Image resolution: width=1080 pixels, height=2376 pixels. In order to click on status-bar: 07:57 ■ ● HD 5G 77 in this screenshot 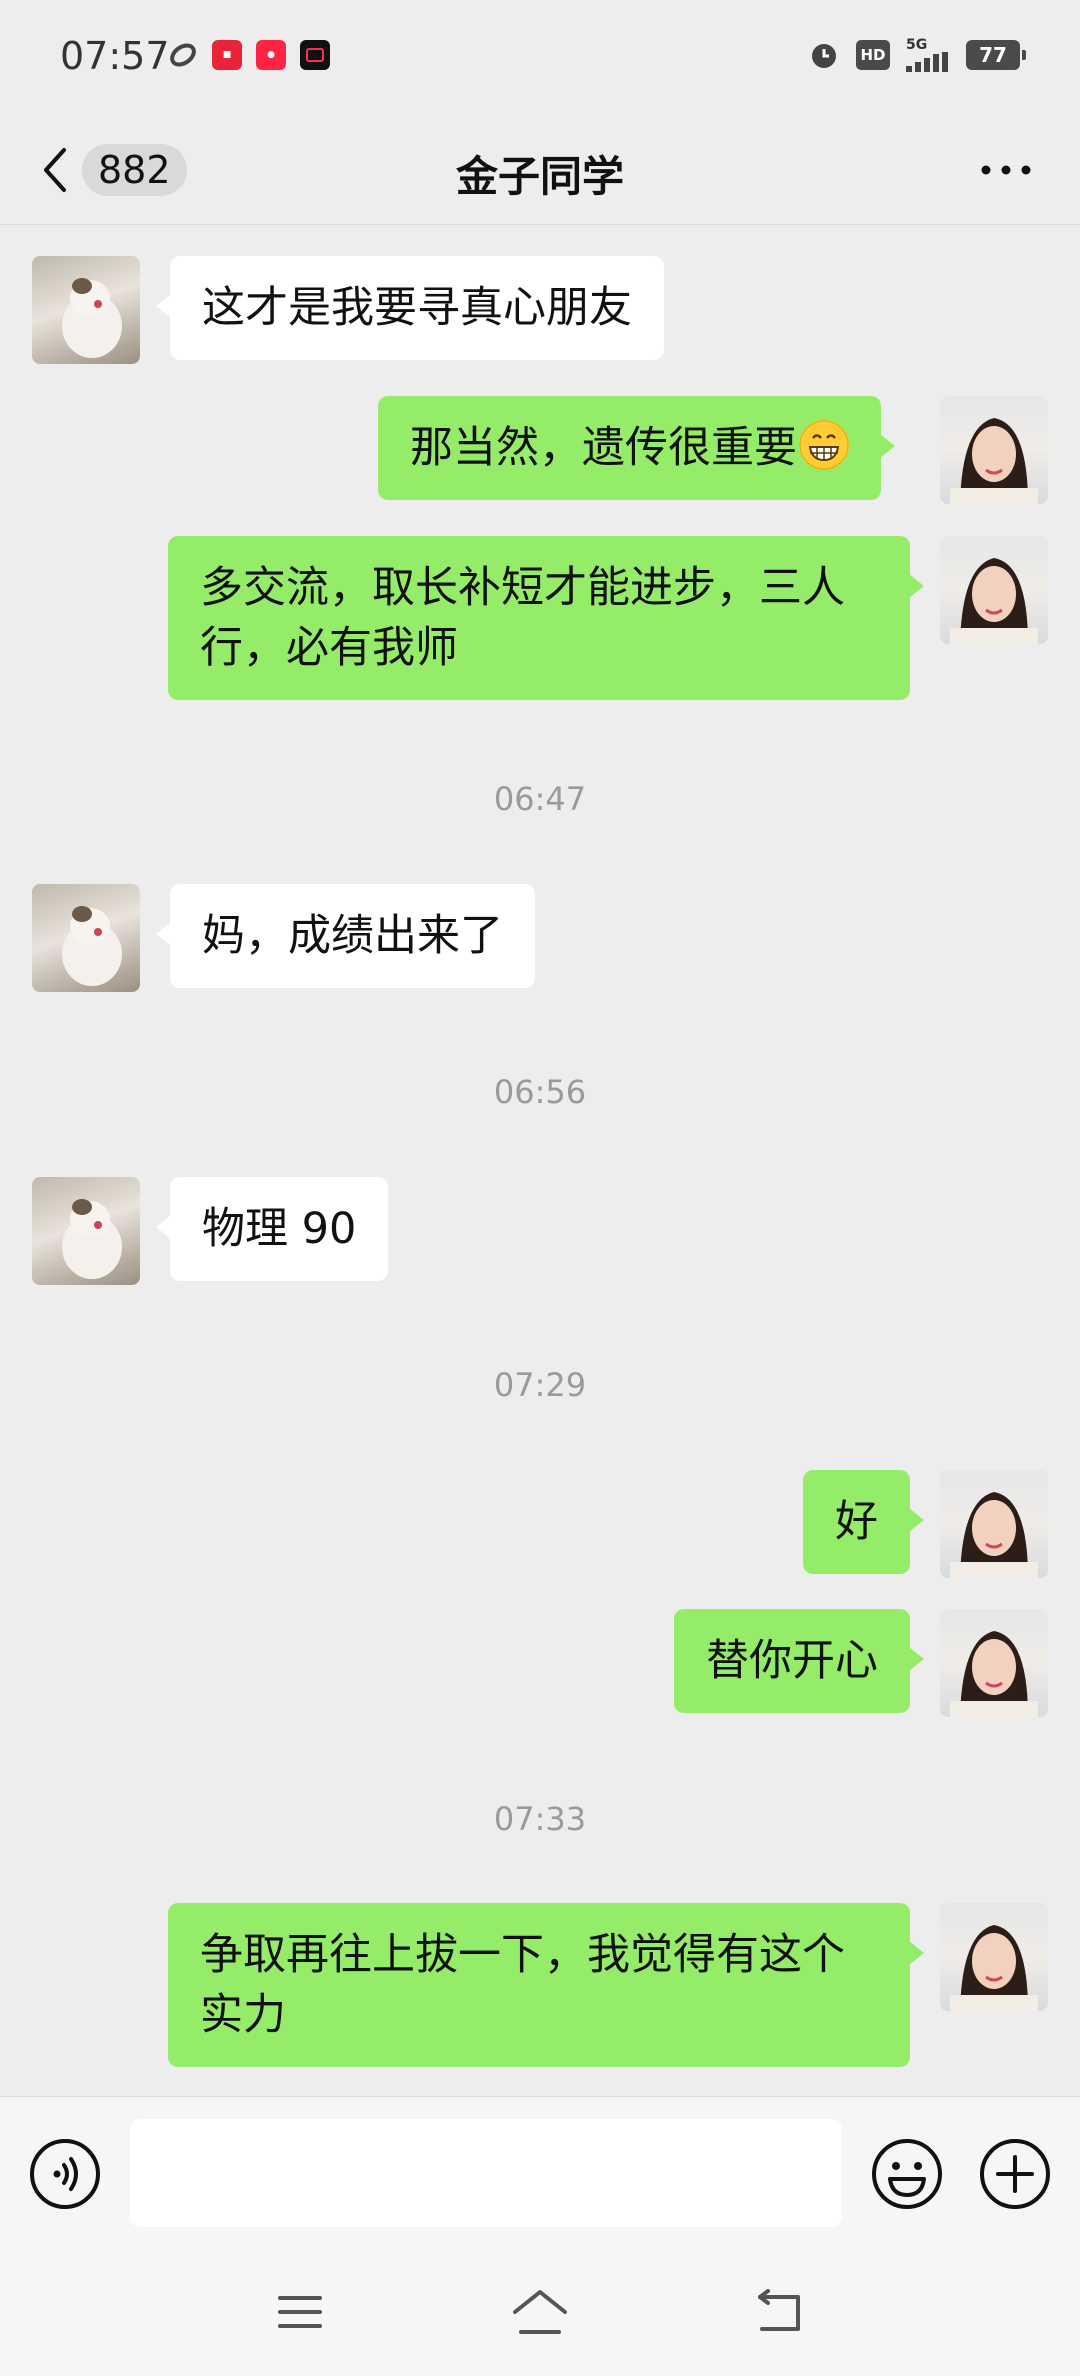, I will do `click(540, 57)`.